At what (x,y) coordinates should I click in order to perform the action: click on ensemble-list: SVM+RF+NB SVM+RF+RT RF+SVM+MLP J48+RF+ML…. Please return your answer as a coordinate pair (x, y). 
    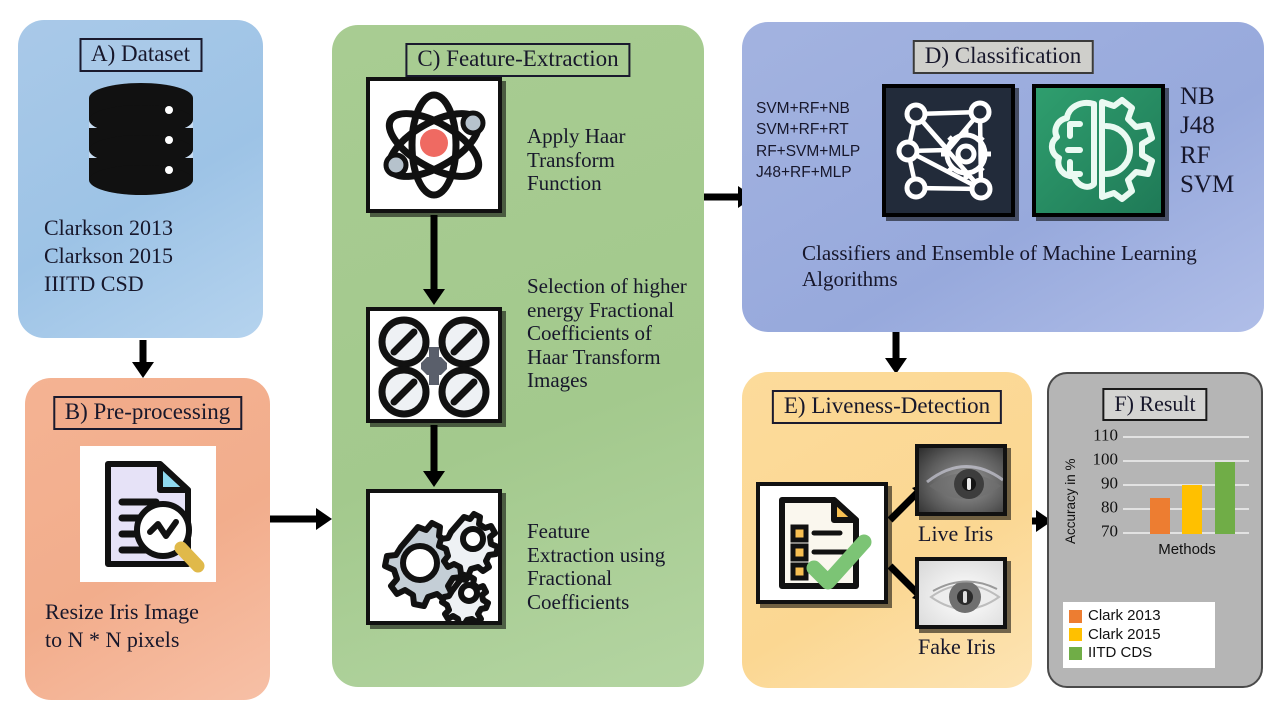
    Looking at the image, I should click on (808, 141).